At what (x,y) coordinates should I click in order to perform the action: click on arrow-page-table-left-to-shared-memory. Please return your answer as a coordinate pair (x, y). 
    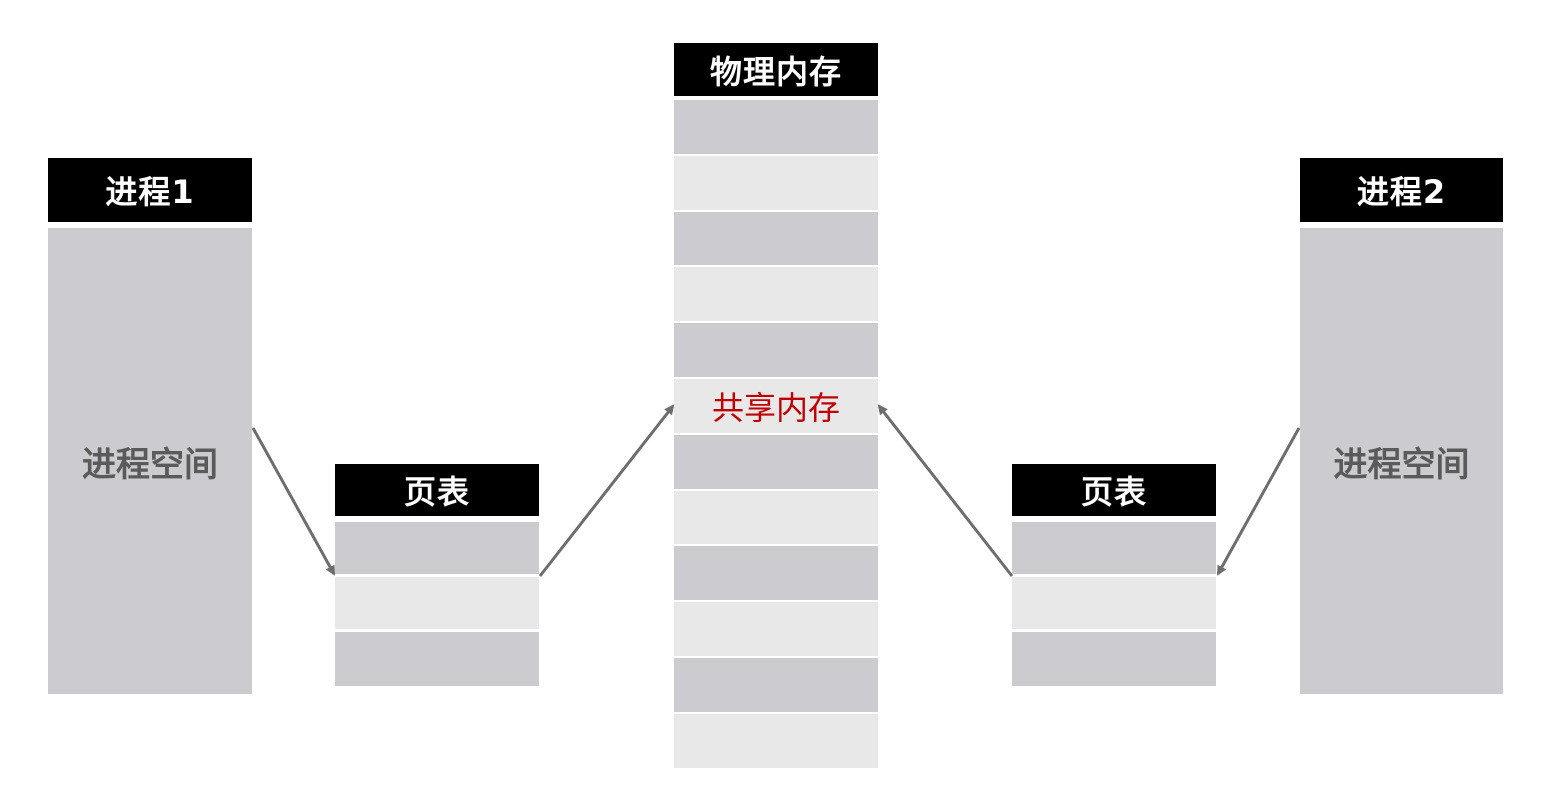
    Looking at the image, I should click on (606, 490).